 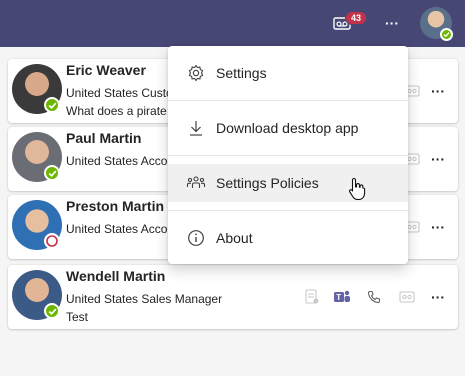 What do you see at coordinates (312, 297) in the screenshot?
I see `notes-icon` at bounding box center [312, 297].